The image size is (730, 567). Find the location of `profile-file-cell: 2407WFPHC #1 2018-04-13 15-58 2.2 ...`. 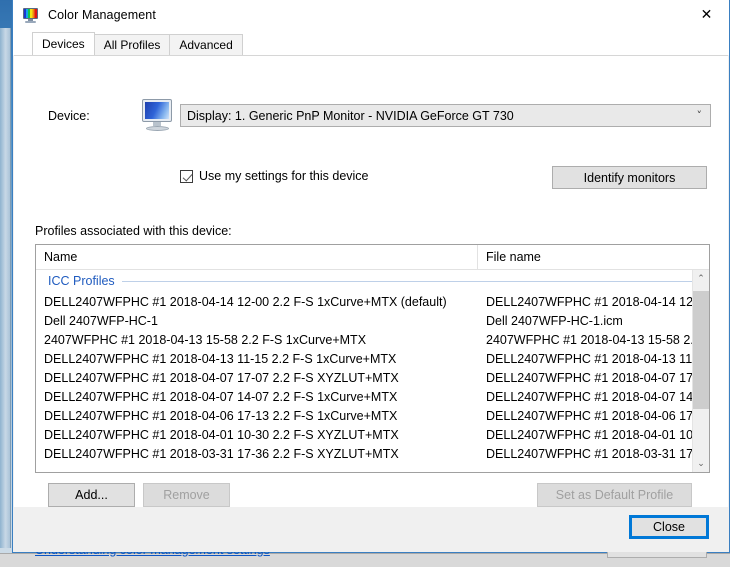

profile-file-cell: 2407WFPHC #1 2018-04-13 15-58 2.2 ... is located at coordinates (597, 339).